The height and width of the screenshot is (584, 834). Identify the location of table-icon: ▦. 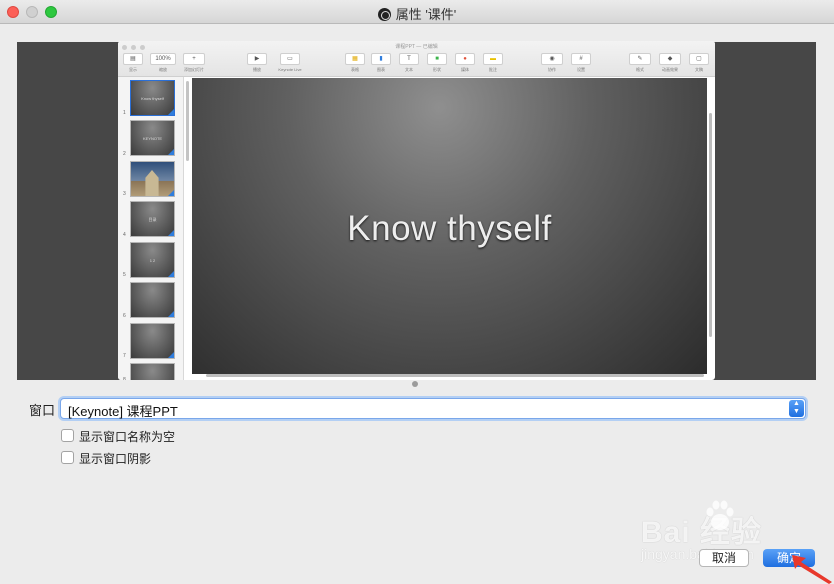
(355, 59).